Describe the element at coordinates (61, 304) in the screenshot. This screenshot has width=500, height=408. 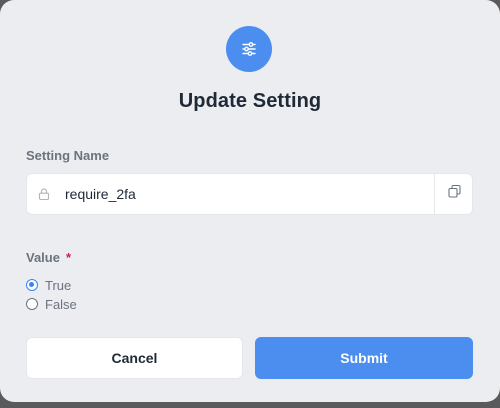
I see `radio-false-label: False` at that location.